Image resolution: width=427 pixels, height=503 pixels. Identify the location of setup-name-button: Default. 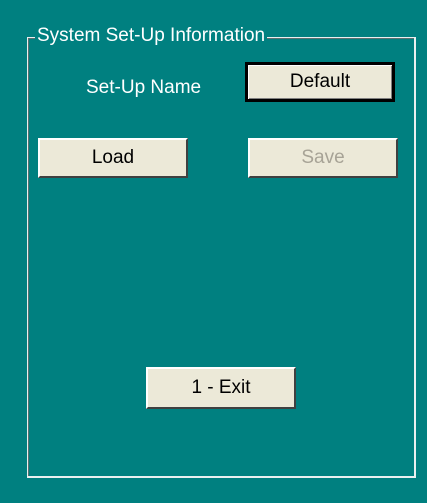
(320, 82).